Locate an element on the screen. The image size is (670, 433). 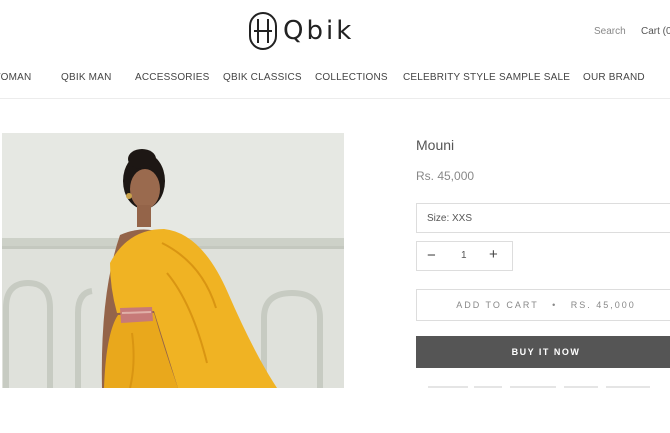
nav-item-woman: WOMAN is located at coordinates (15, 77).